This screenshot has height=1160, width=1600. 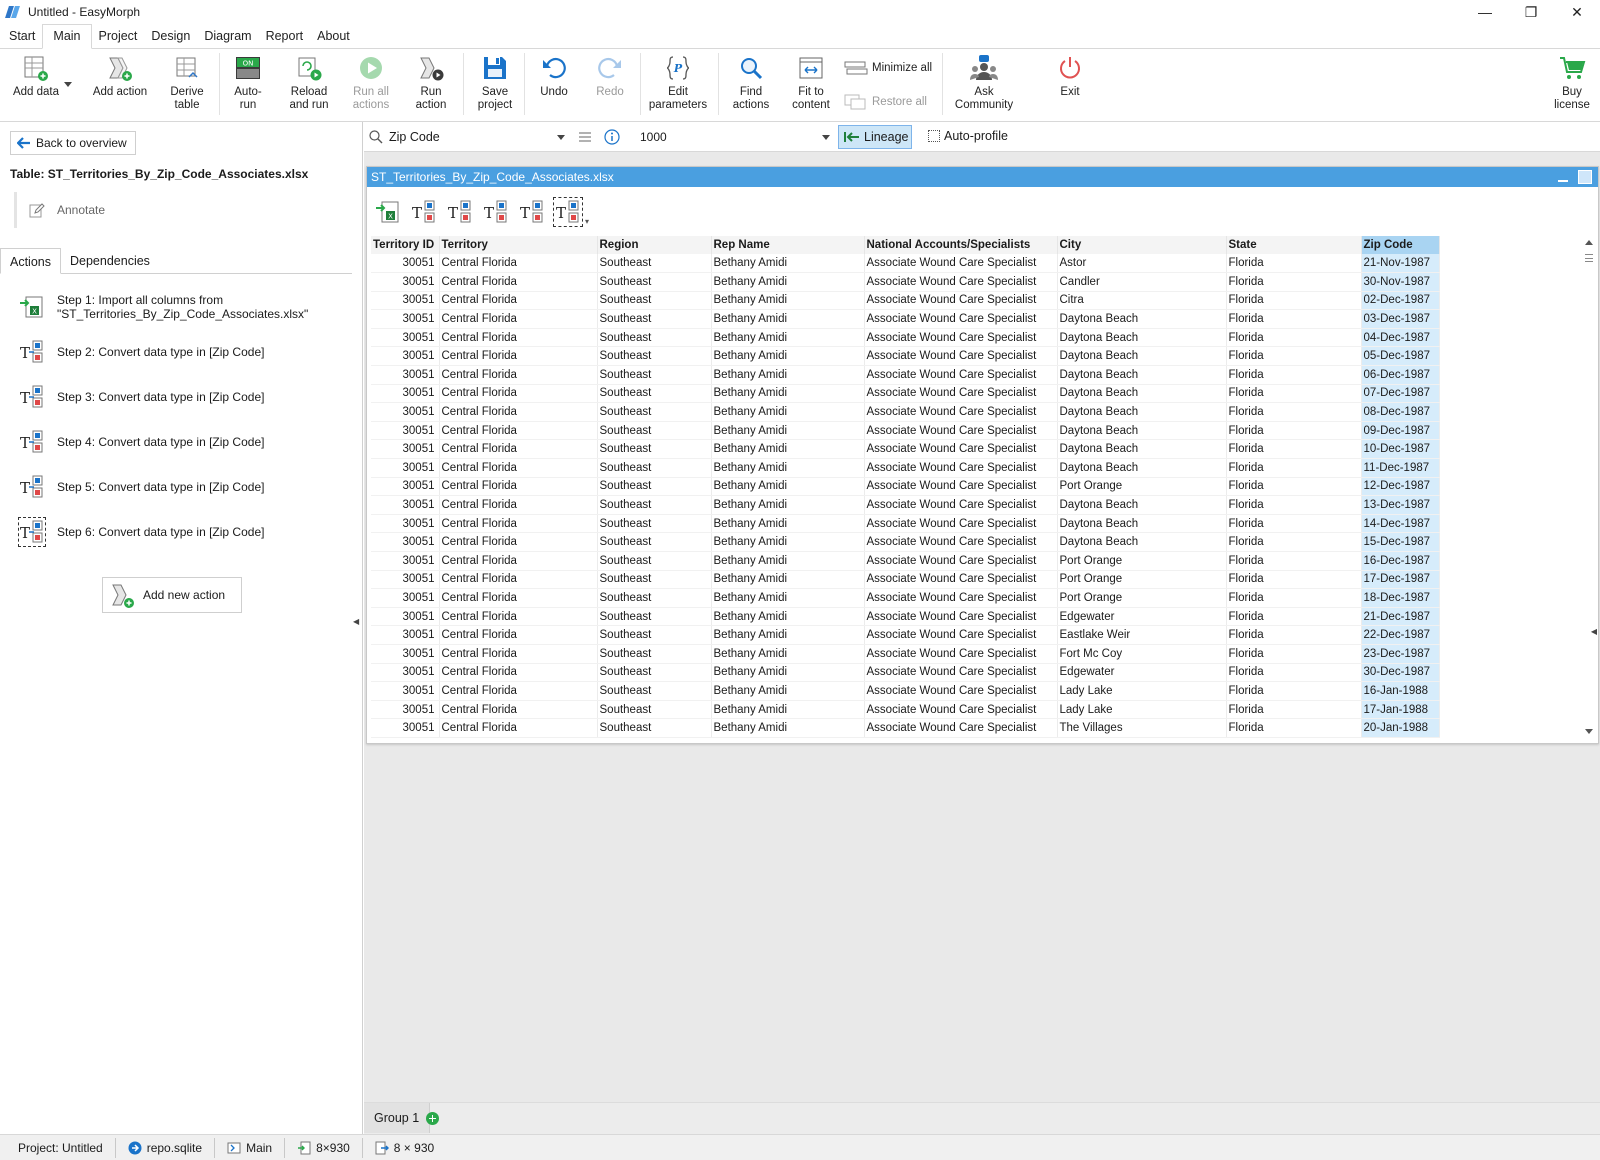 I want to click on table-cell: 30-Dec-1987, so click(x=1400, y=673).